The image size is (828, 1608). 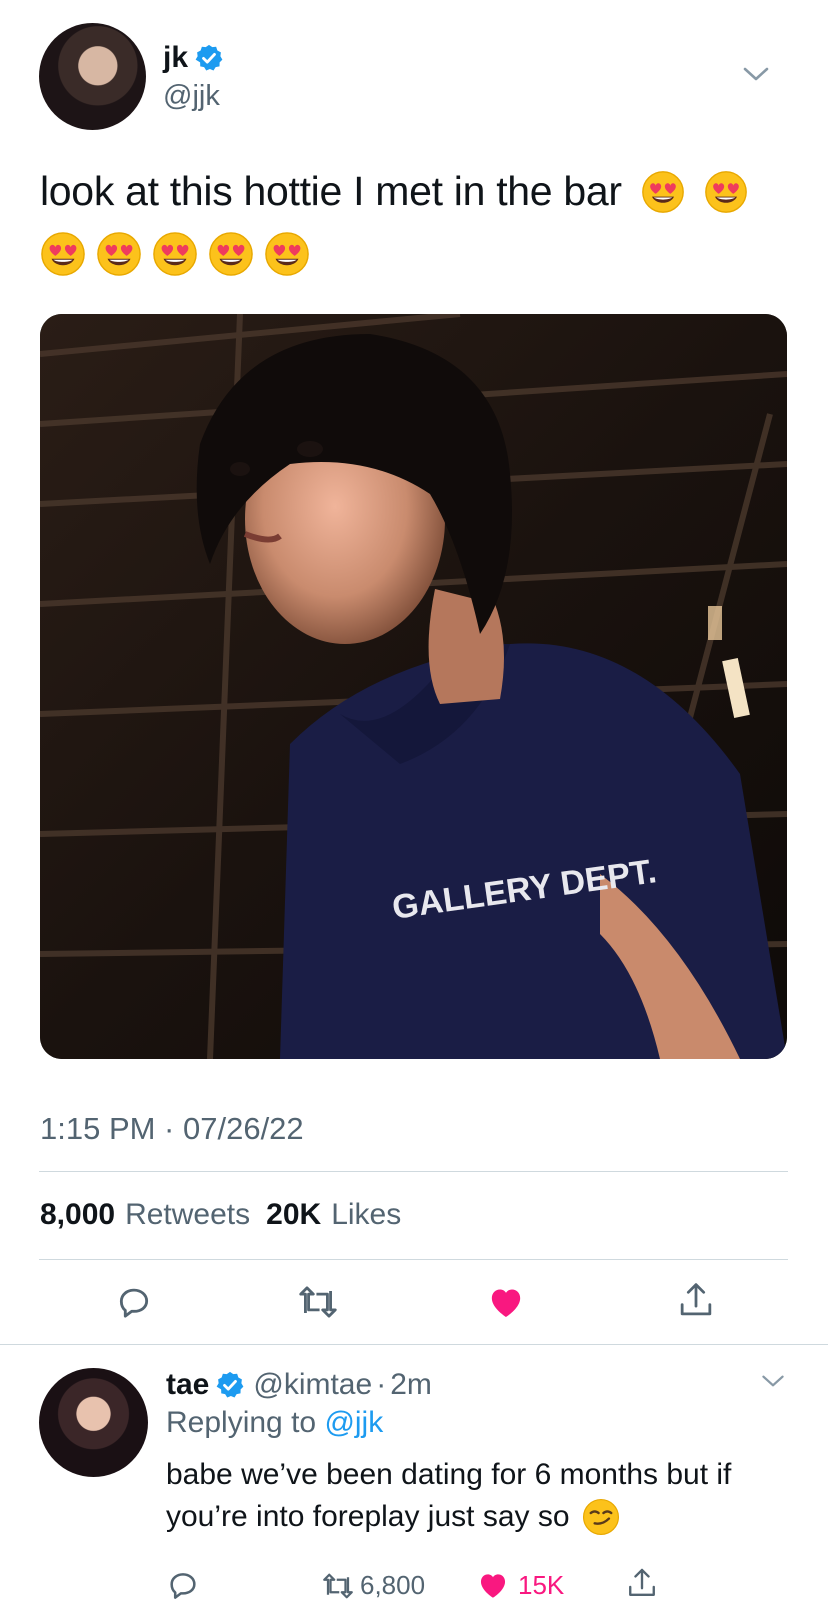 What do you see at coordinates (187, 1385) in the screenshot?
I see `reply-display-name: tae` at bounding box center [187, 1385].